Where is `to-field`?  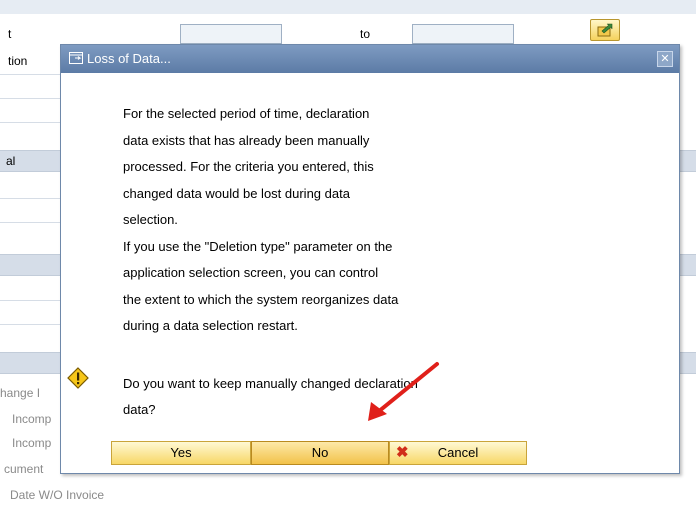
to-field is located at coordinates (463, 34).